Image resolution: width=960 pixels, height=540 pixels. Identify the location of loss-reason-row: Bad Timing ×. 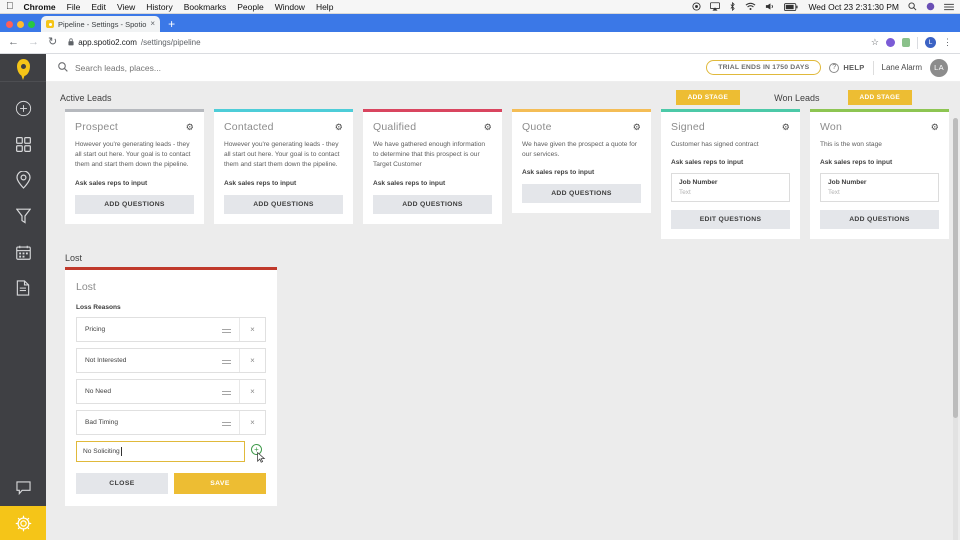
(171, 423).